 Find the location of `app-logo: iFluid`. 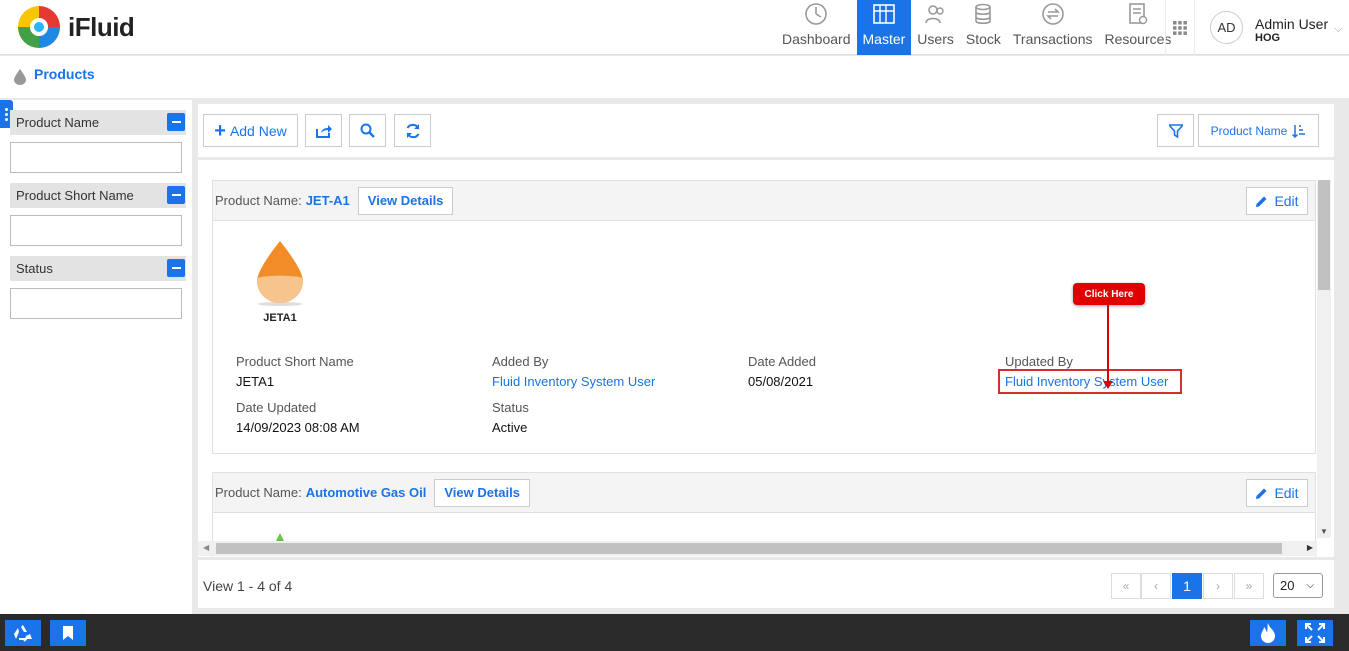

app-logo: iFluid is located at coordinates (75, 27).